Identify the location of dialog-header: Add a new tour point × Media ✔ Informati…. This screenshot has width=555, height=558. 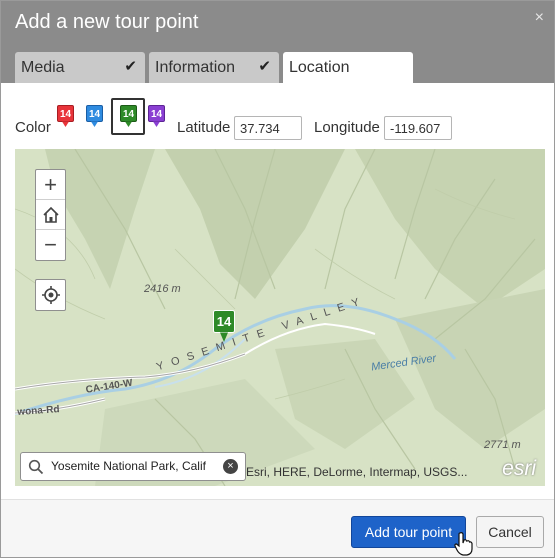
(277, 42).